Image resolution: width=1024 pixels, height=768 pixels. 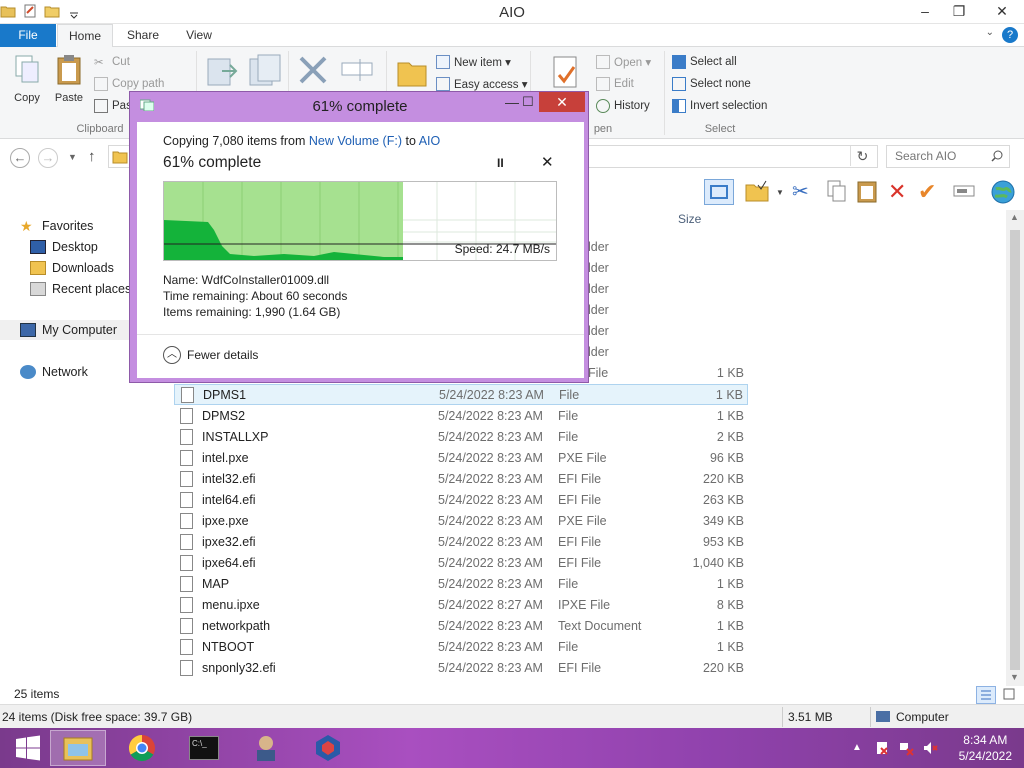 What do you see at coordinates (623, 106) in the screenshot?
I see `history-button: History` at bounding box center [623, 106].